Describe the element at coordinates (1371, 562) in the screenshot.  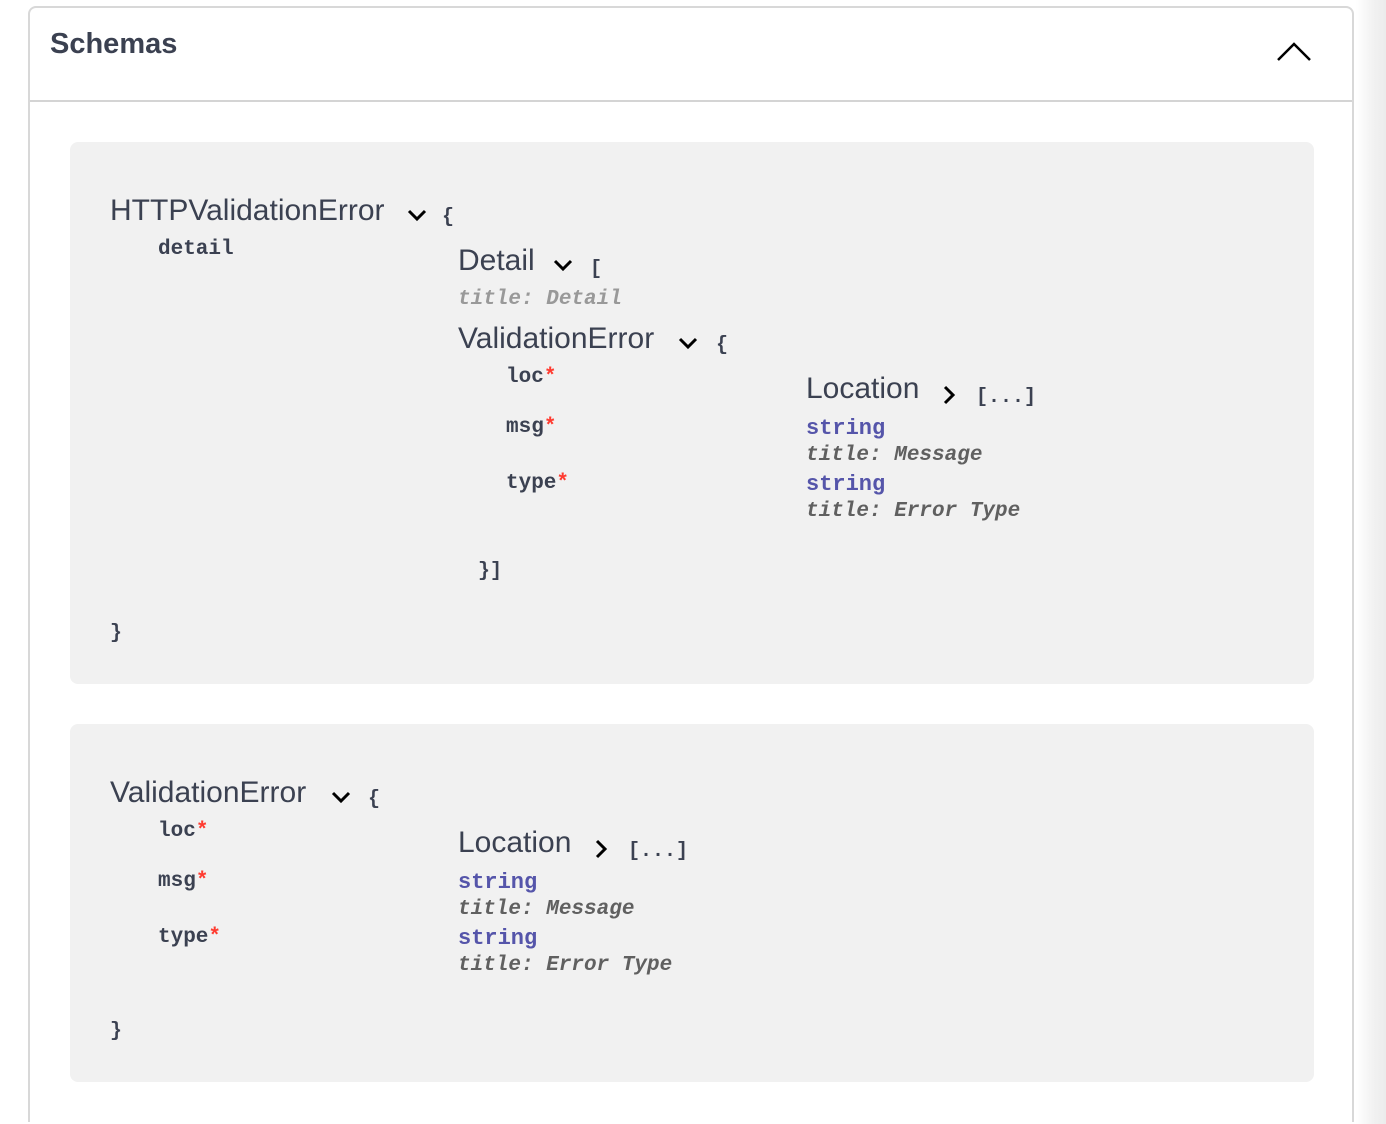
I see `scrollbar-track` at that location.